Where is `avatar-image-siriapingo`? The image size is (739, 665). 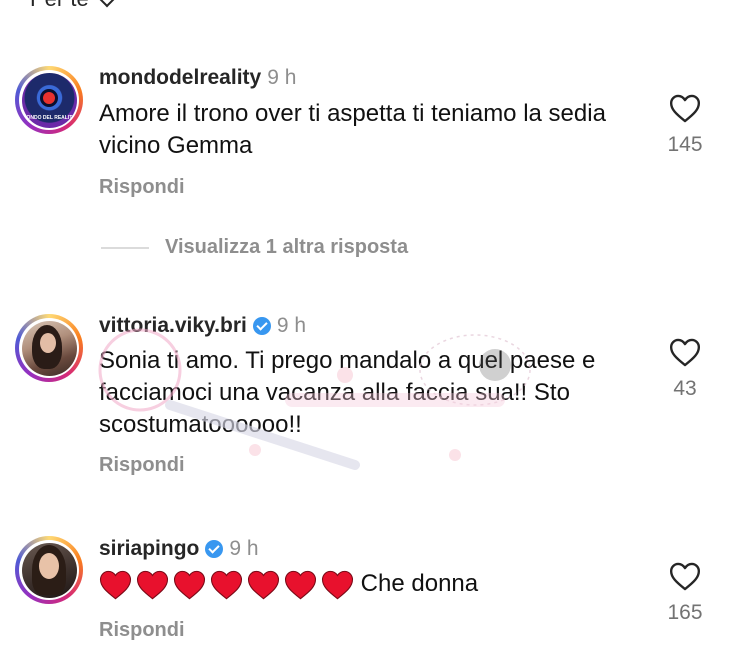
avatar-image-siriapingo is located at coordinates (49, 570).